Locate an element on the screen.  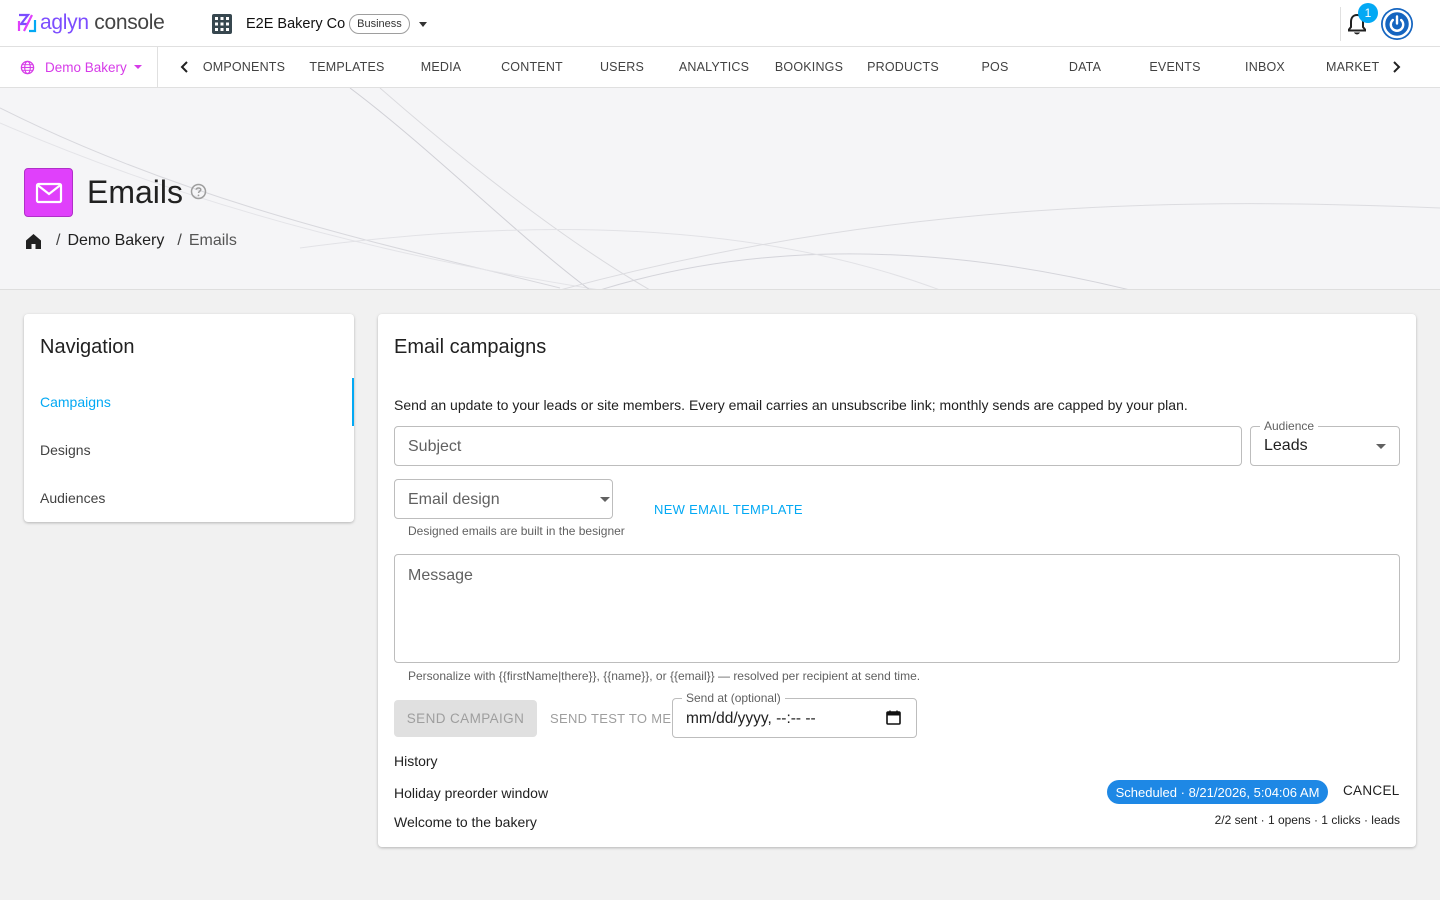
cancel-button: CANCEL is located at coordinates (1371, 790).